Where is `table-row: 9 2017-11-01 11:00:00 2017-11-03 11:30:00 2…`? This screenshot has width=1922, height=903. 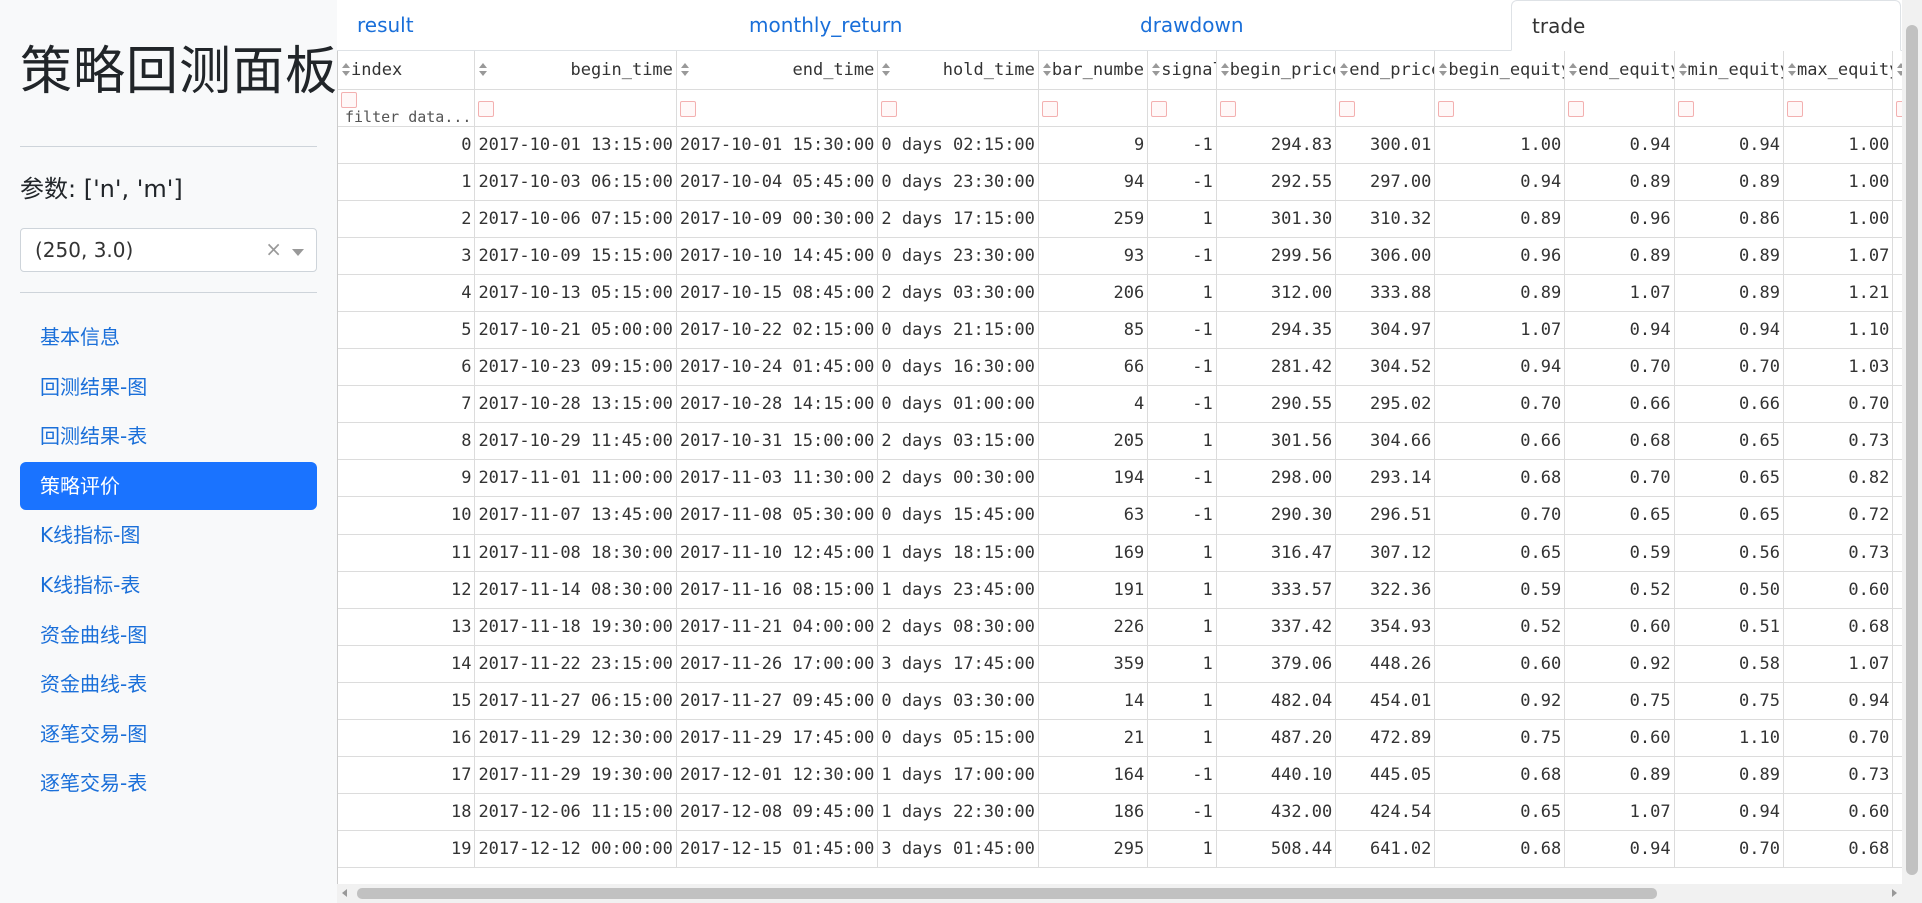
table-row: 9 2017-11-01 11:00:00 2017-11-03 11:30:00 2… is located at coordinates (1120, 478).